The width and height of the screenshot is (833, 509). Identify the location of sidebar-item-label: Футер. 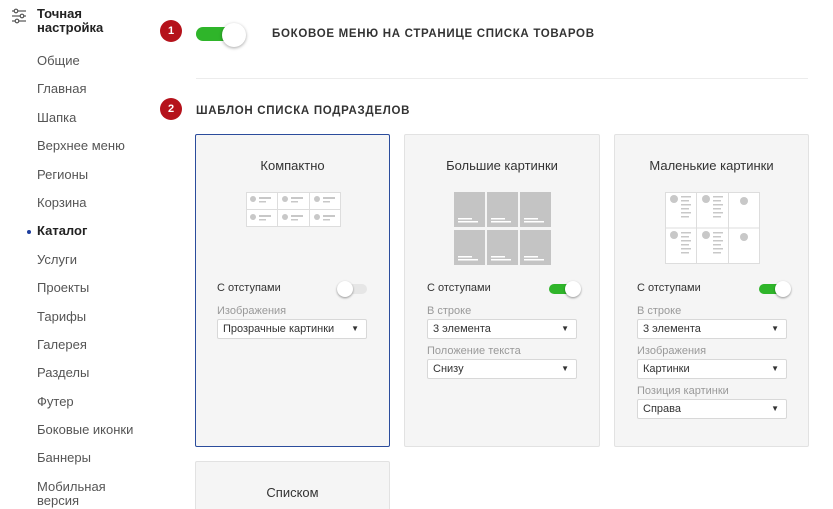
(55, 401).